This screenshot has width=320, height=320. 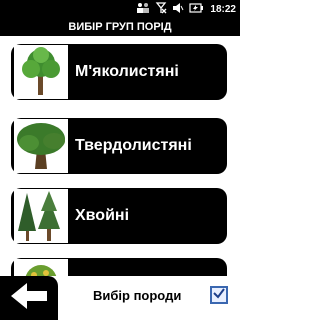 What do you see at coordinates (196, 9) in the screenshot?
I see `battery-charging-icon` at bounding box center [196, 9].